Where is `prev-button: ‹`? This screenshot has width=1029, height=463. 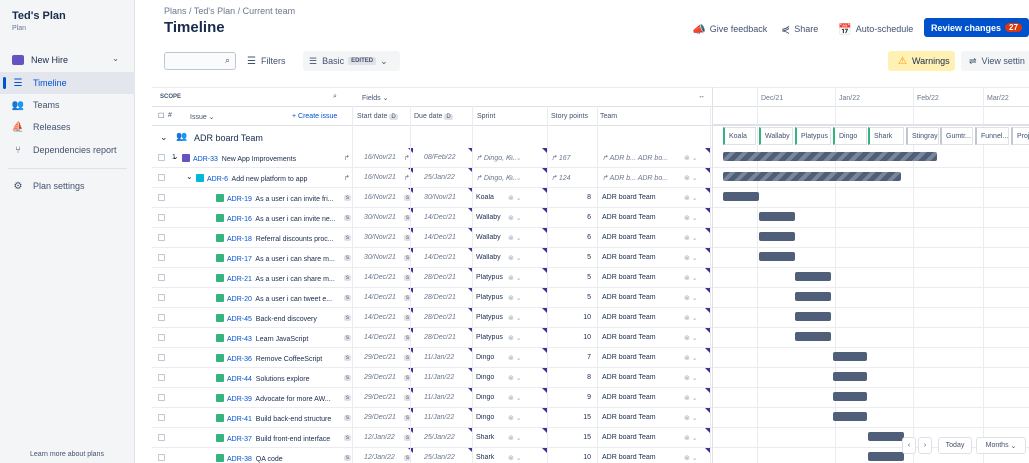
prev-button: ‹ is located at coordinates (909, 445).